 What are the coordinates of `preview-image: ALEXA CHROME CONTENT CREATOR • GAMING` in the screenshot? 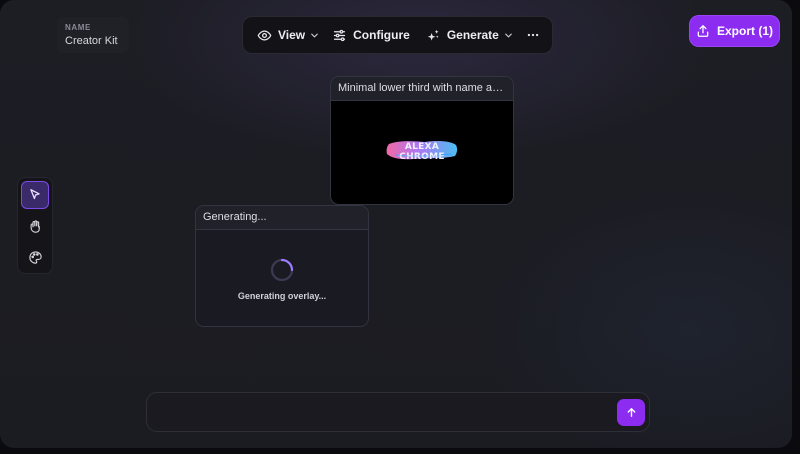 It's located at (422, 152).